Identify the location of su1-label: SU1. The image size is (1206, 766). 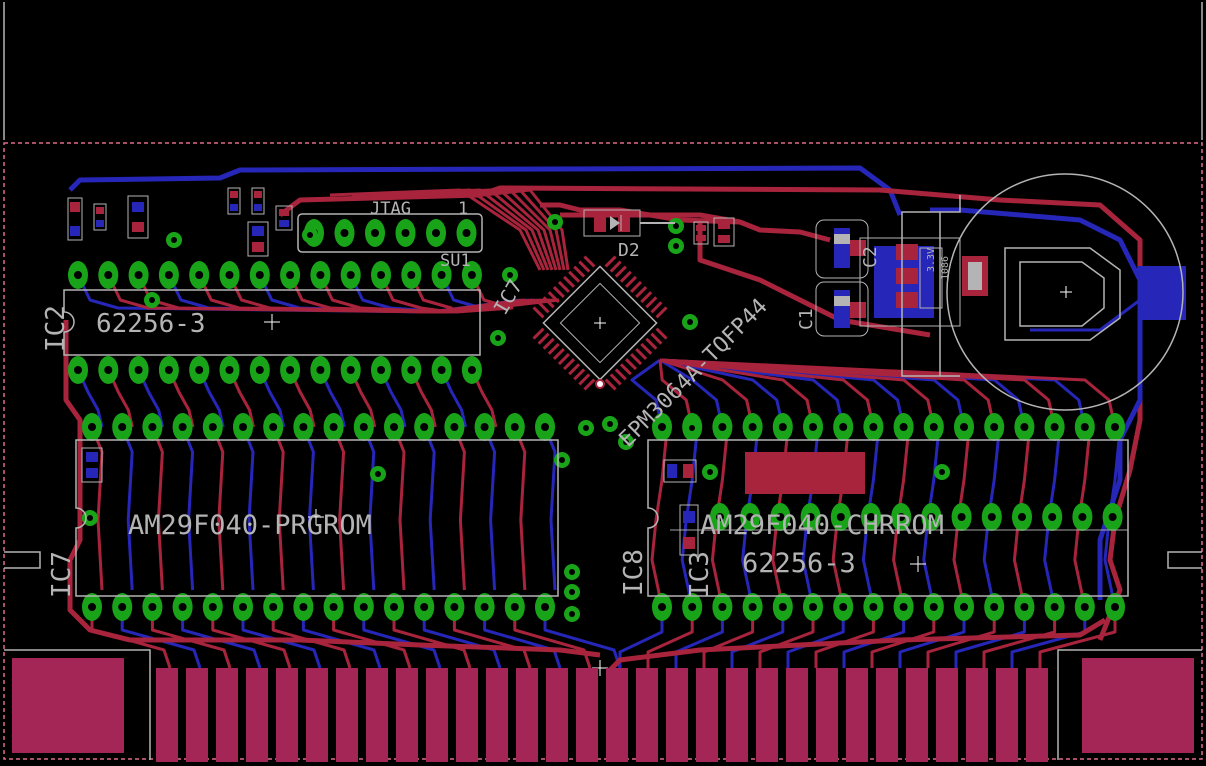
(455, 261).